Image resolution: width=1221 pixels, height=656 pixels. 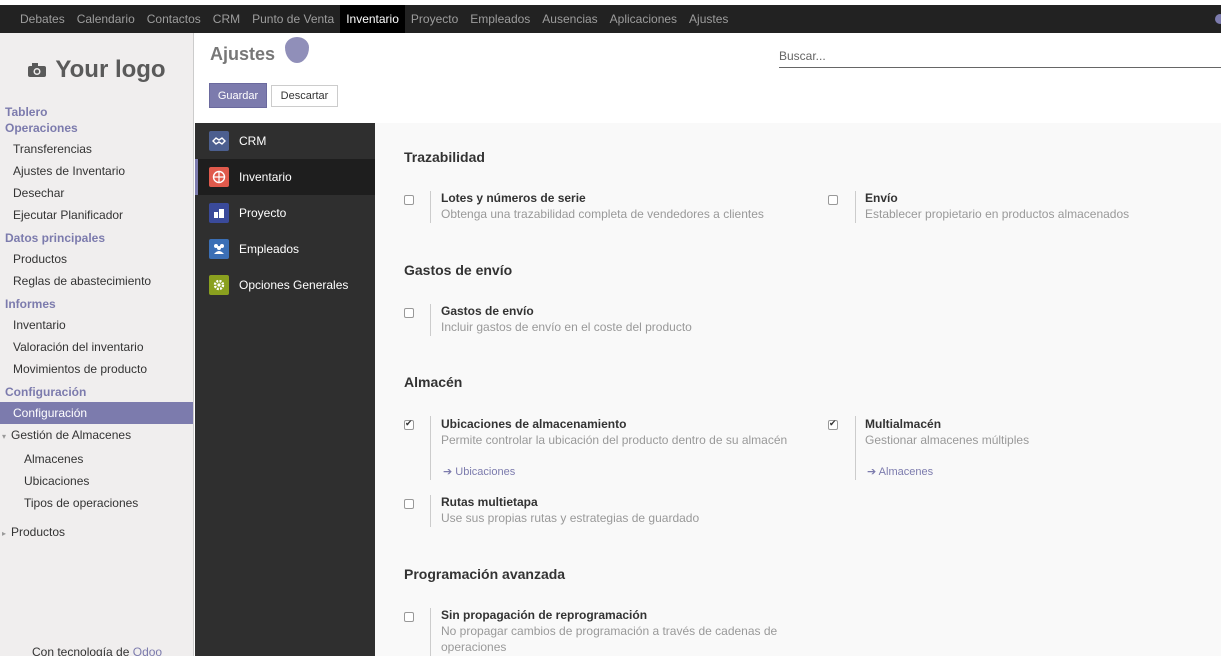 What do you see at coordinates (82, 650) in the screenshot?
I see `powered-prefix: Con tecnología de` at bounding box center [82, 650].